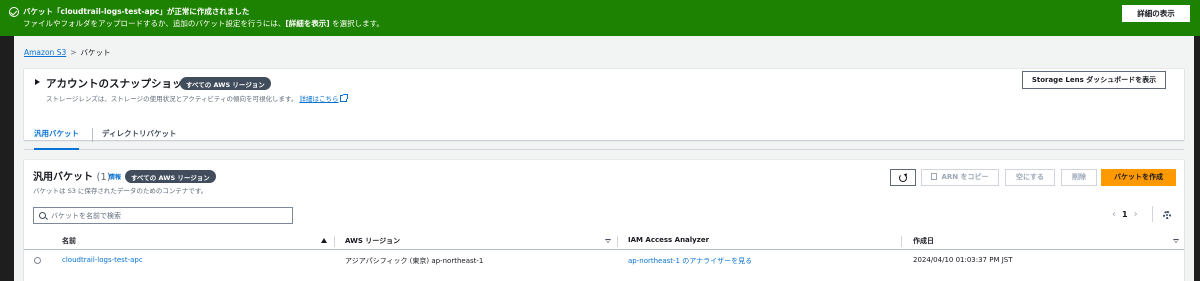  What do you see at coordinates (154, 23) in the screenshot?
I see `flash-message-prefix: ファイルやフォルダをアップロードするか、追加のバケット設定を行うには、` at bounding box center [154, 23].